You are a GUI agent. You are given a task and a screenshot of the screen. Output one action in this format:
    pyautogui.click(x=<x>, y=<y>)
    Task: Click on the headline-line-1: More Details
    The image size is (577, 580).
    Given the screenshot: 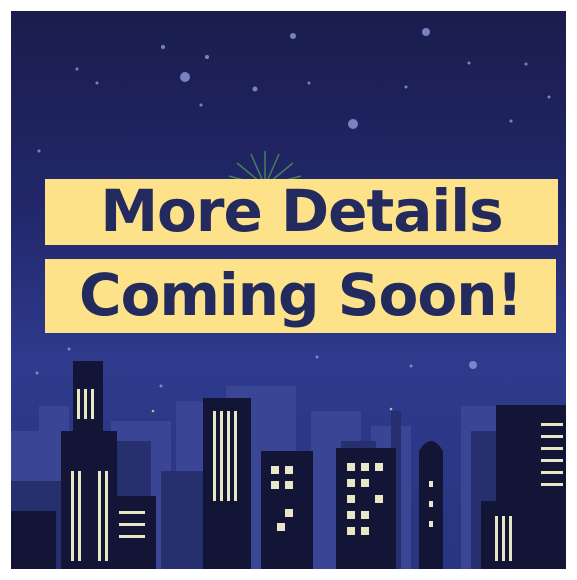 What is the action you would take?
    pyautogui.click(x=301, y=212)
    